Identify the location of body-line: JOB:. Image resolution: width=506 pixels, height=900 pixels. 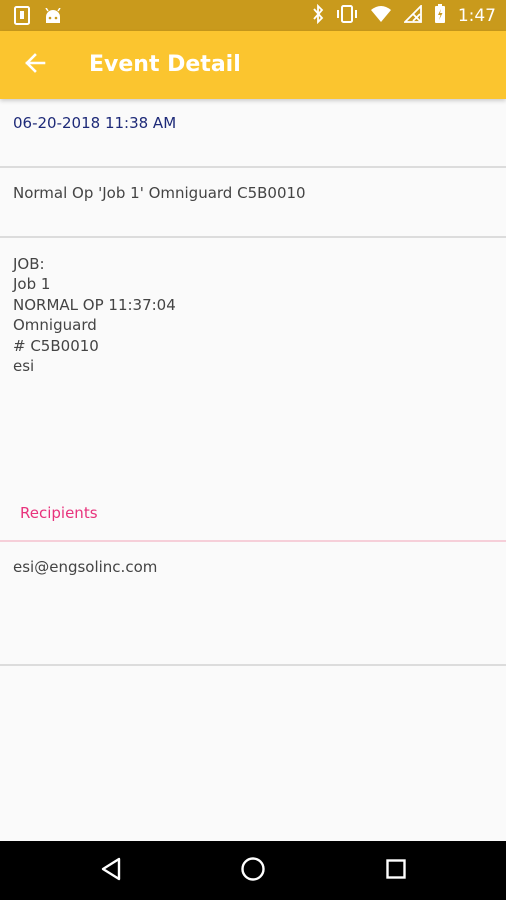
(29, 264).